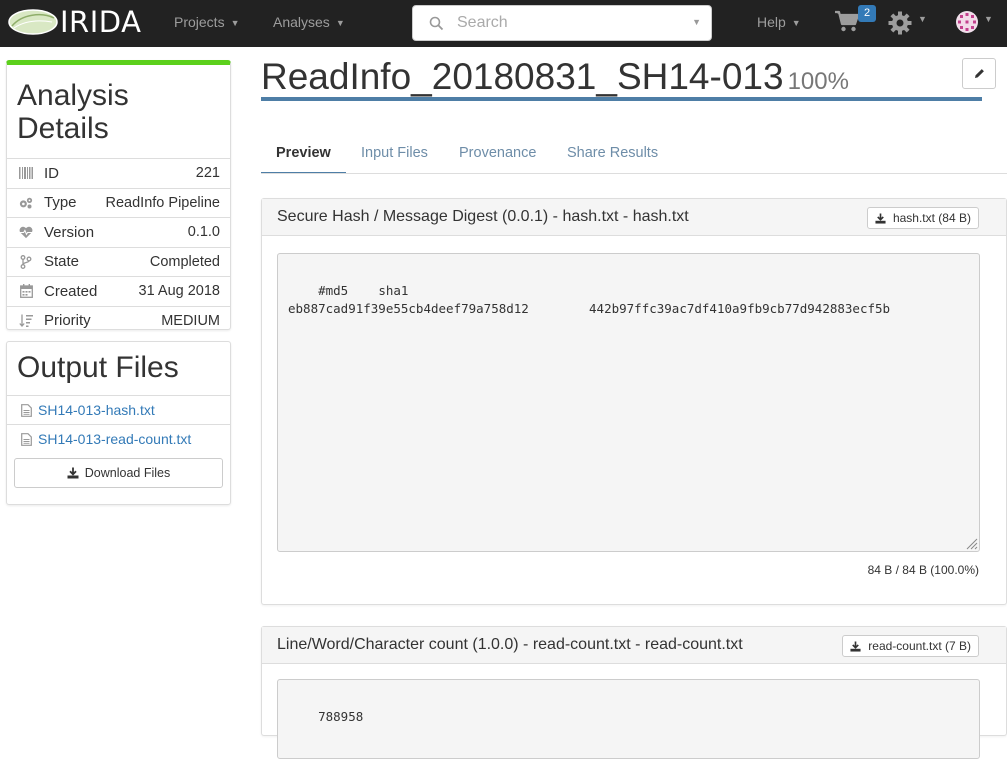  I want to click on detail-key: Priority, so click(67, 321).